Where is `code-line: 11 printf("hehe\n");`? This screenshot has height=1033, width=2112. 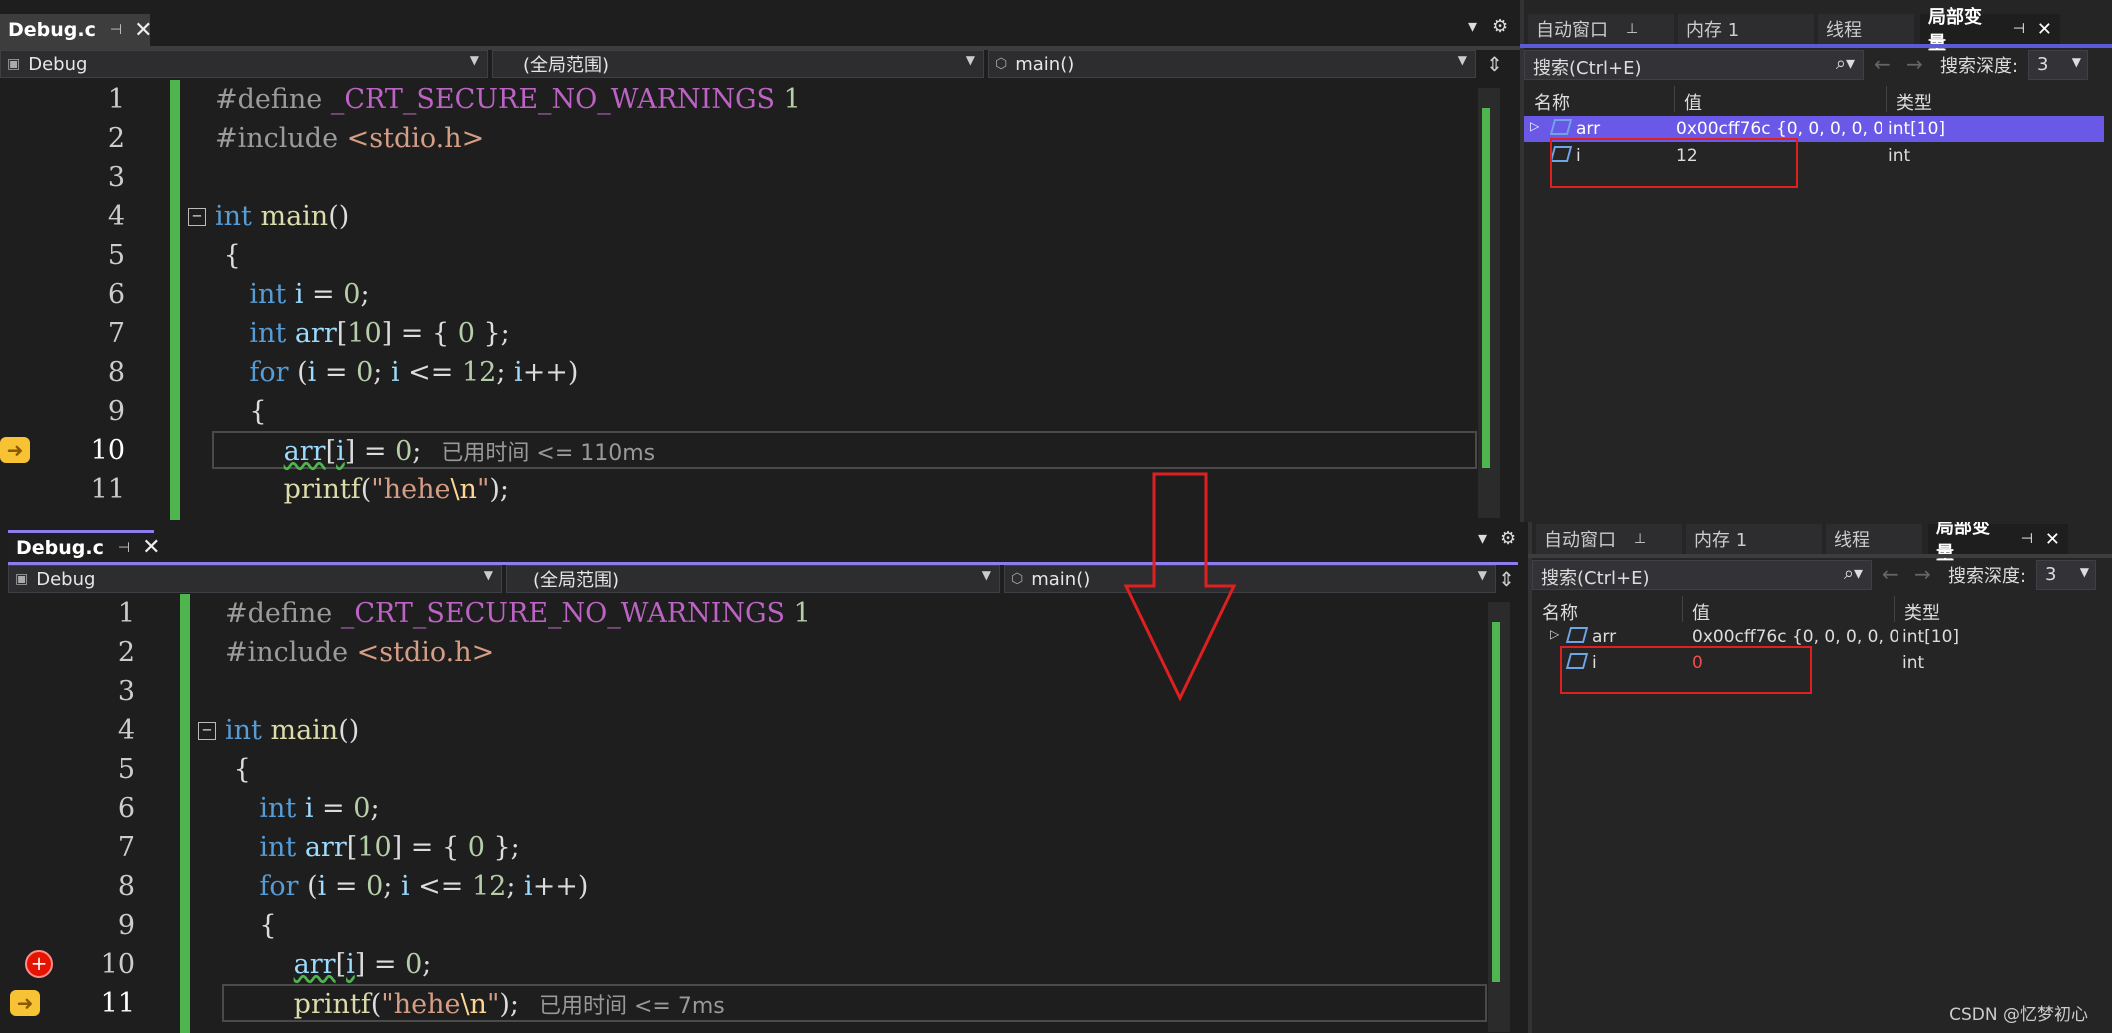 code-line: 11 printf("hehe\n"); is located at coordinates (750, 489).